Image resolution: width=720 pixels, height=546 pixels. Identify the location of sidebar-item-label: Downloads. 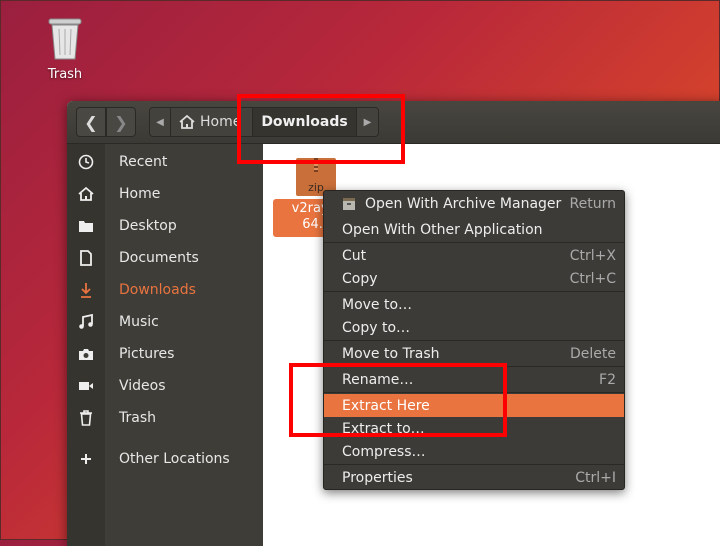
(157, 290).